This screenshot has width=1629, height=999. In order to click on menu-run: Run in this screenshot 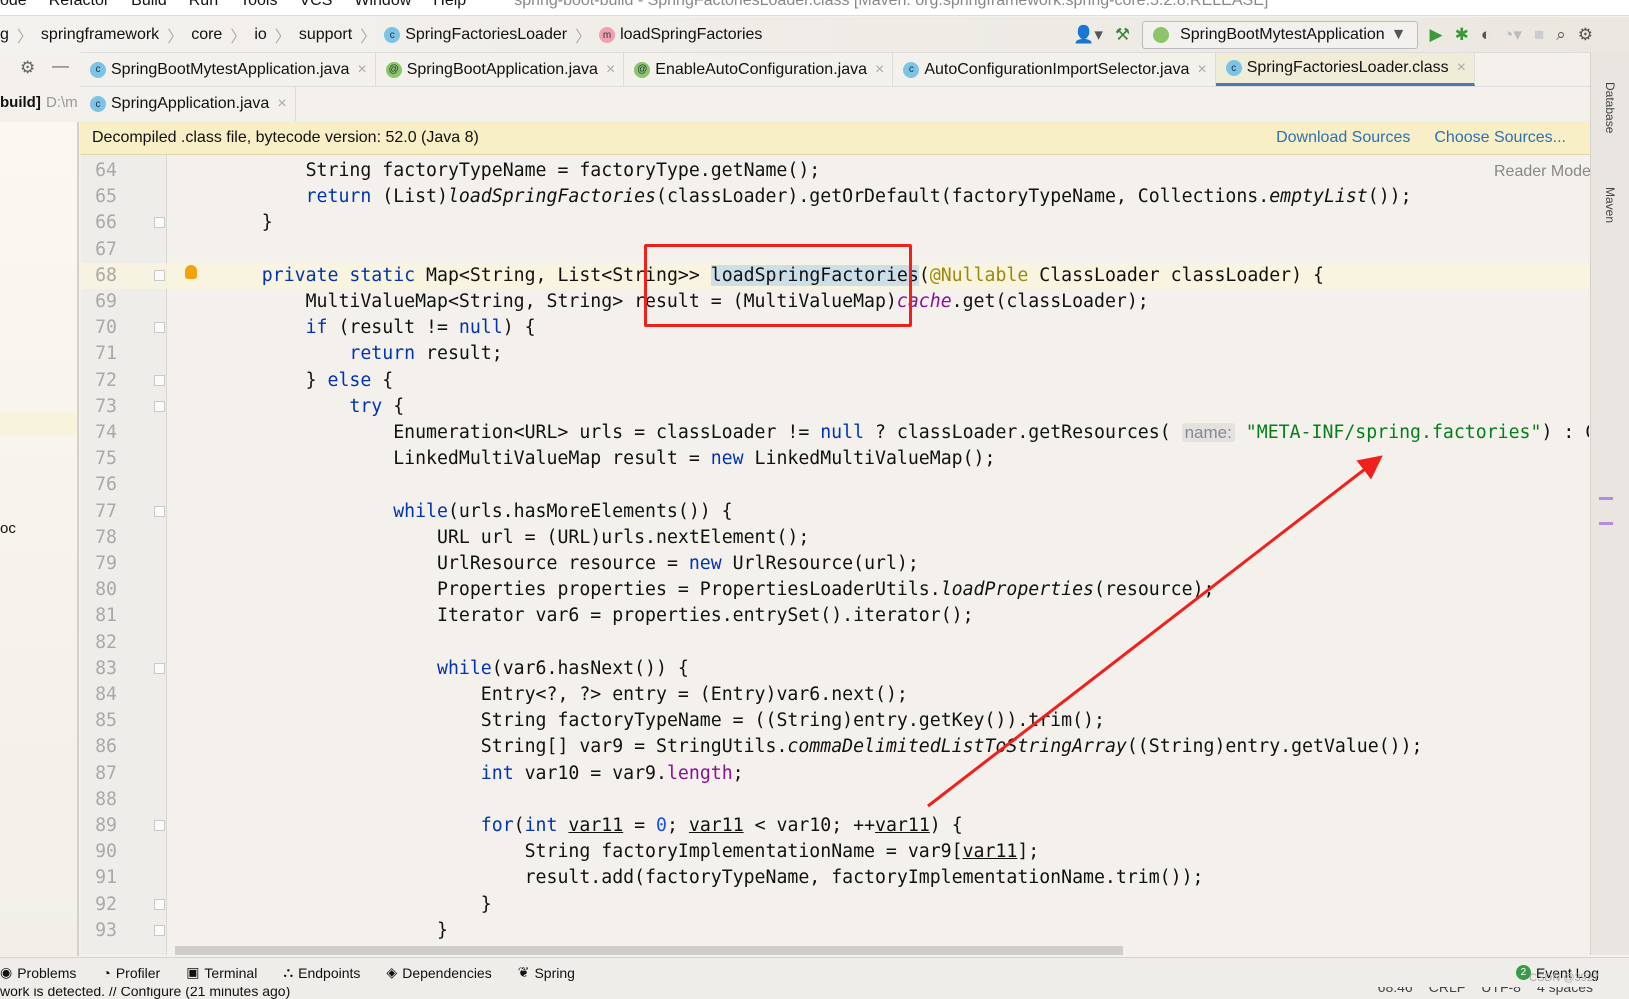, I will do `click(203, 5)`.